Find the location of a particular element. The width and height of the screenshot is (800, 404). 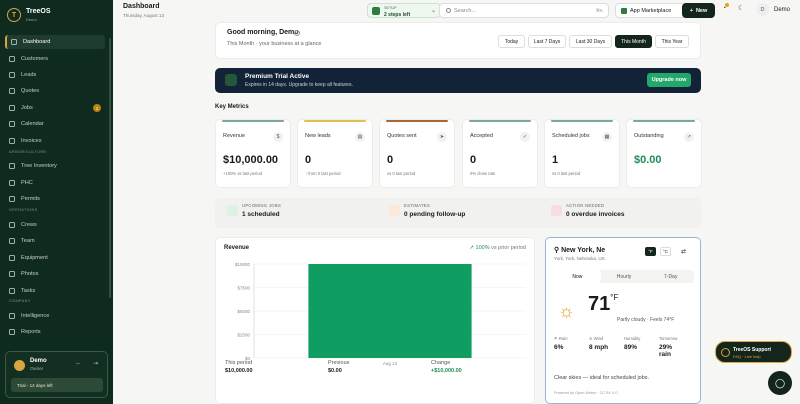

search-shortcut: ⌘K is located at coordinates (599, 10).